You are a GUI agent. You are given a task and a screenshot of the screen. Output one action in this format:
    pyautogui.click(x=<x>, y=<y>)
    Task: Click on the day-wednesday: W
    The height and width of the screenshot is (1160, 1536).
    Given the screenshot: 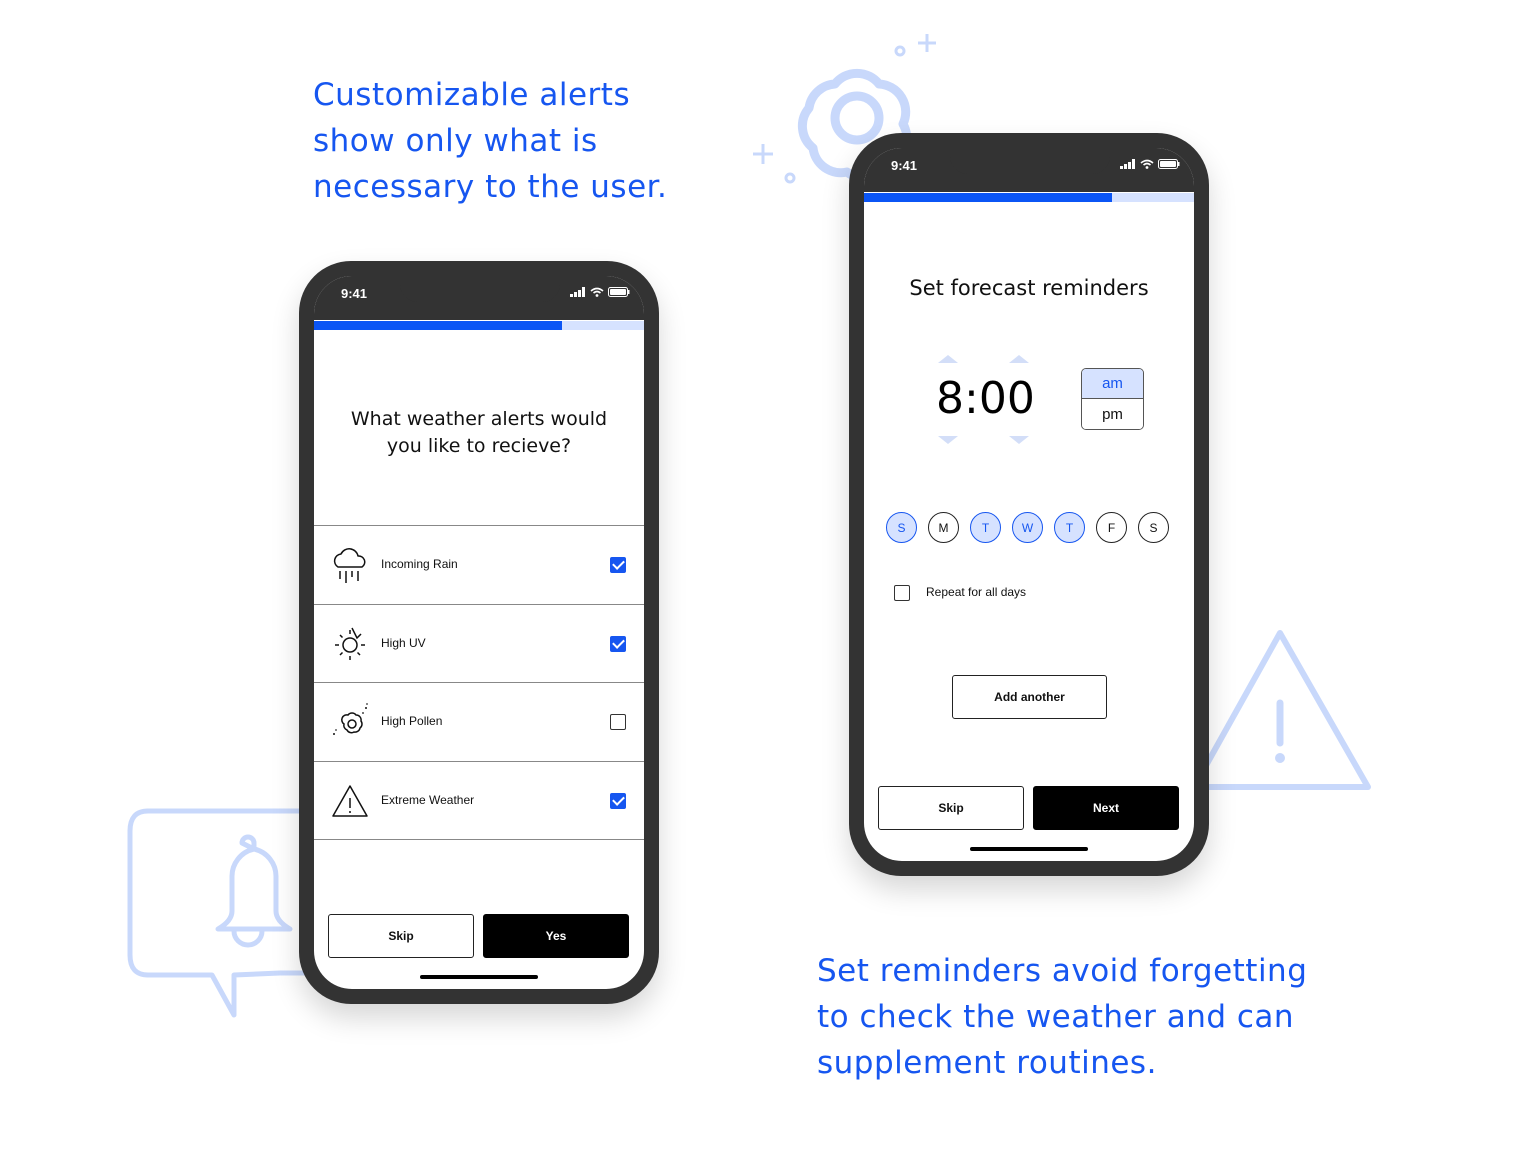 What is the action you would take?
    pyautogui.click(x=1027, y=527)
    